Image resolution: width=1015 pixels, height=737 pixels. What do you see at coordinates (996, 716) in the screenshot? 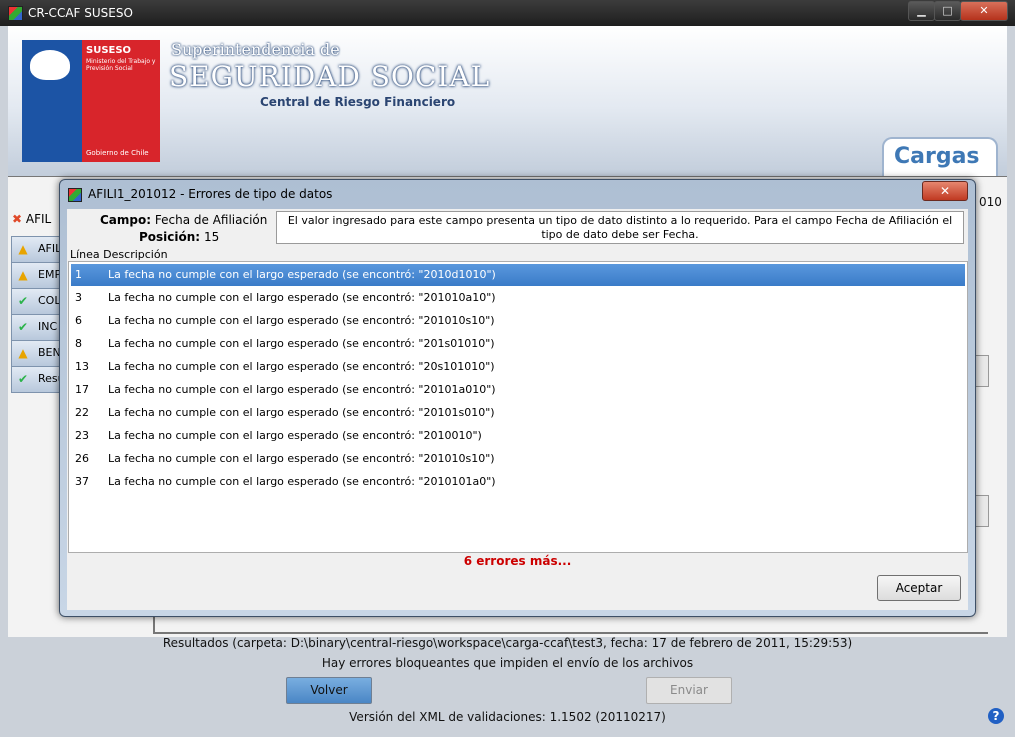
I see `help-icon: ?` at bounding box center [996, 716].